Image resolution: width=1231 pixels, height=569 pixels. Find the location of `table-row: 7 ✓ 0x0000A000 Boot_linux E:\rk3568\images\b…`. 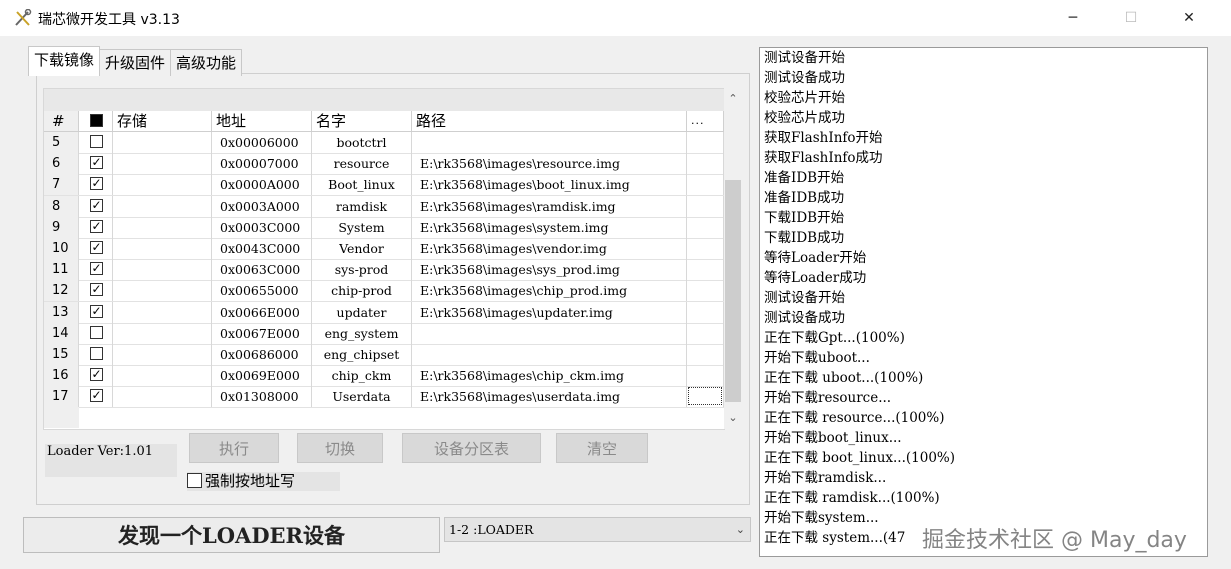

table-row: 7 ✓ 0x0000A000 Boot_linux E:\rk3568\images\b… is located at coordinates (384, 185).